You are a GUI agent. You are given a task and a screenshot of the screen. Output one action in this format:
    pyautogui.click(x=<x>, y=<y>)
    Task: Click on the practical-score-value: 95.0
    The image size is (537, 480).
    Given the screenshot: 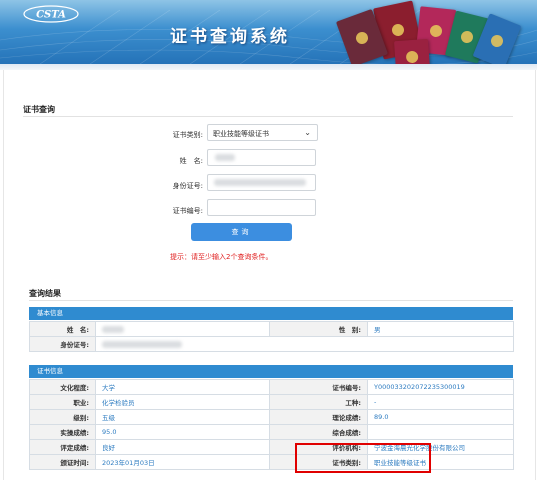 What is the action you would take?
    pyautogui.click(x=182, y=432)
    